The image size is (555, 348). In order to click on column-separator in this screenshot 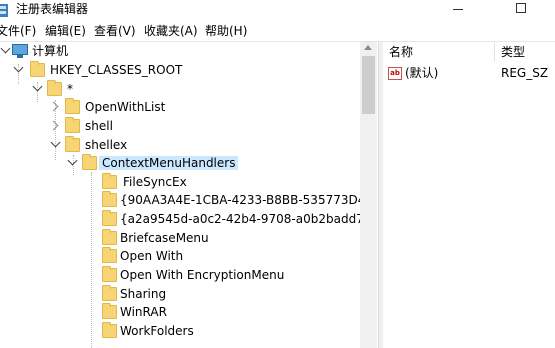, I will do `click(494, 52)`.